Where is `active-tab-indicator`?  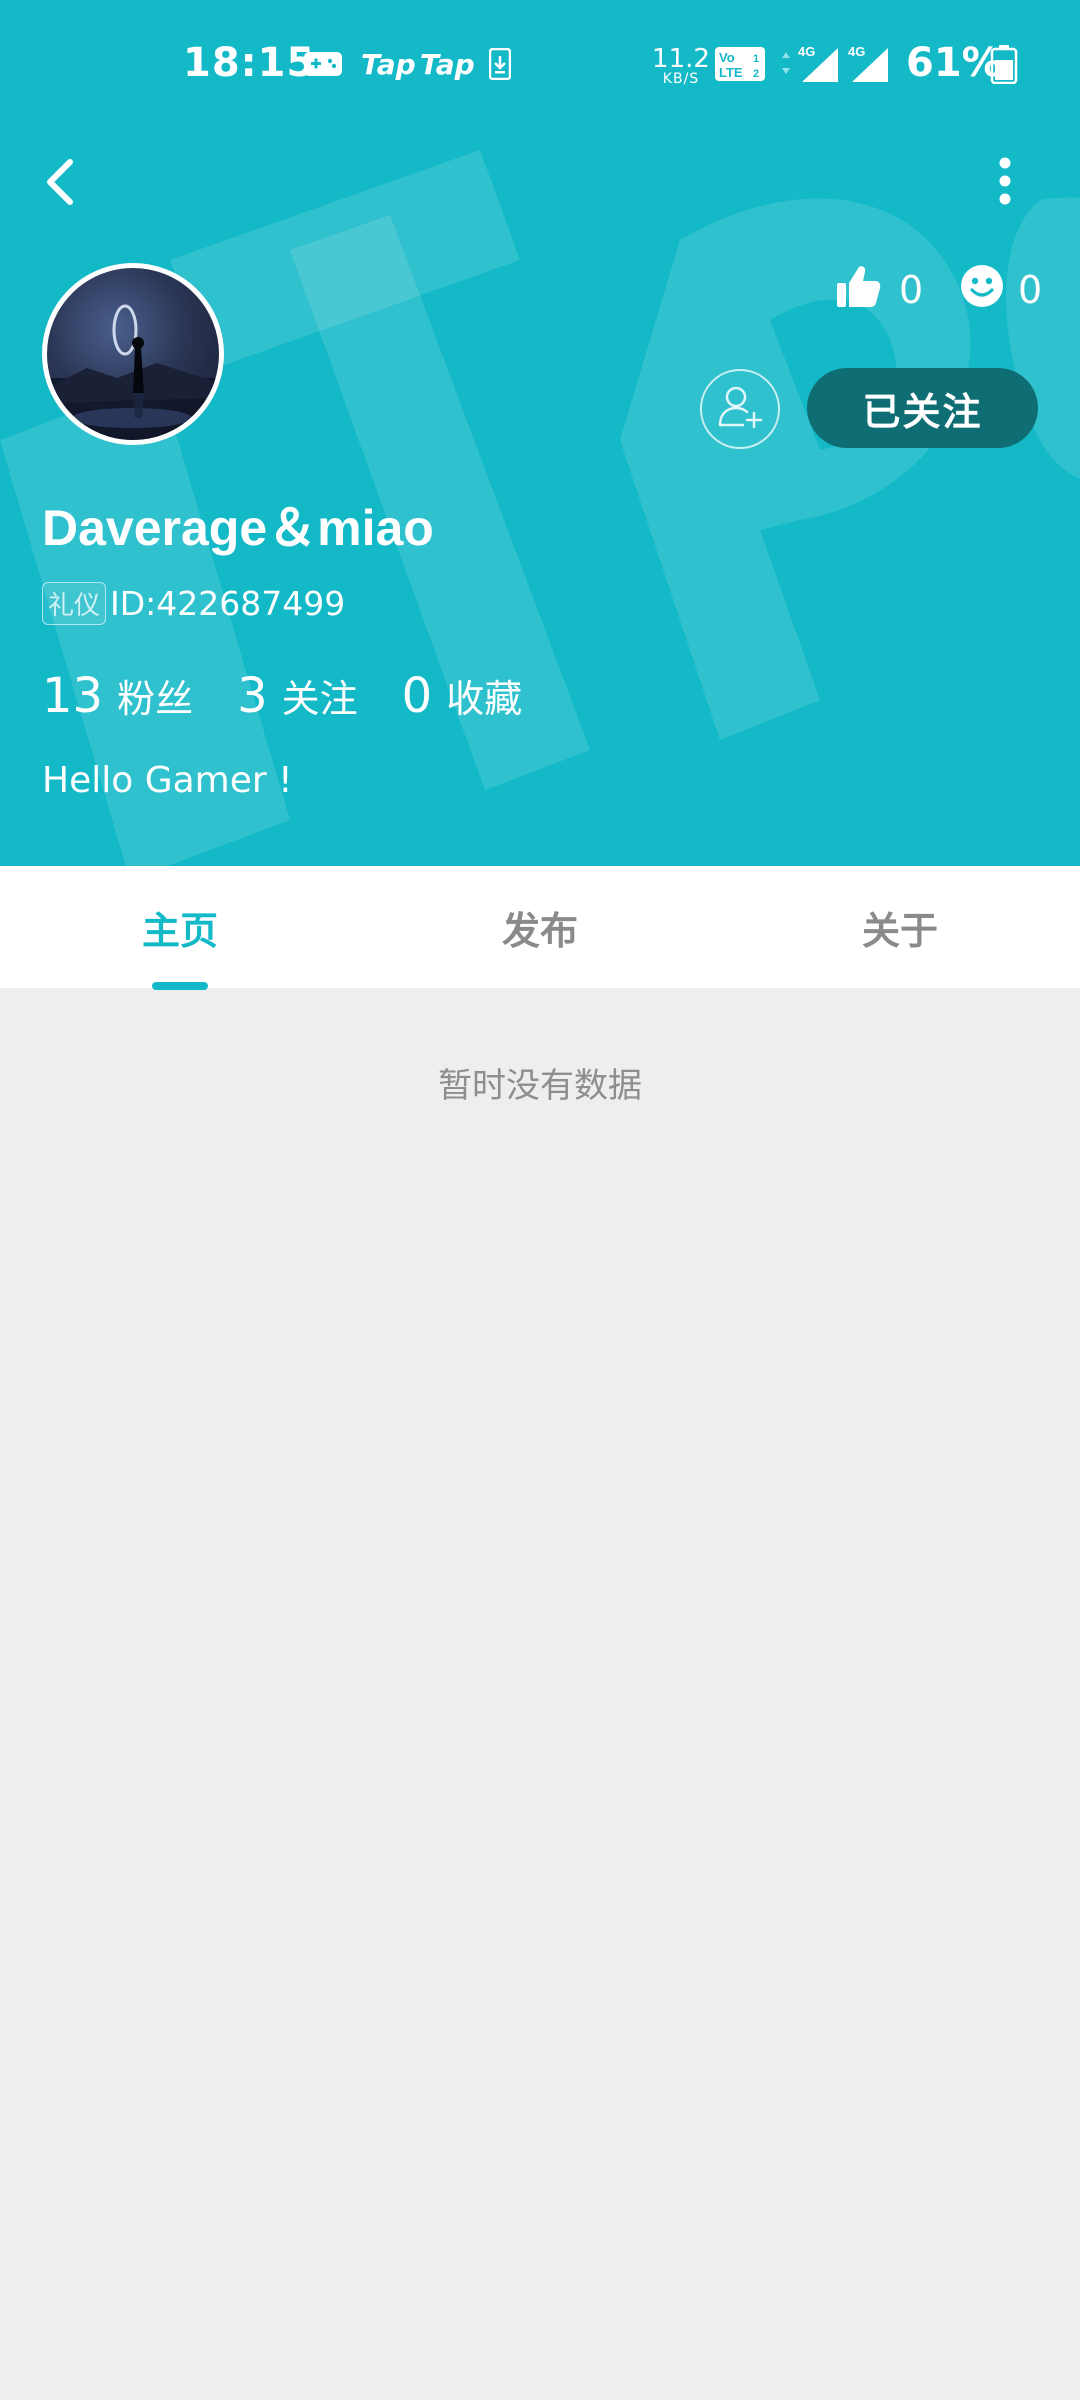 active-tab-indicator is located at coordinates (180, 986).